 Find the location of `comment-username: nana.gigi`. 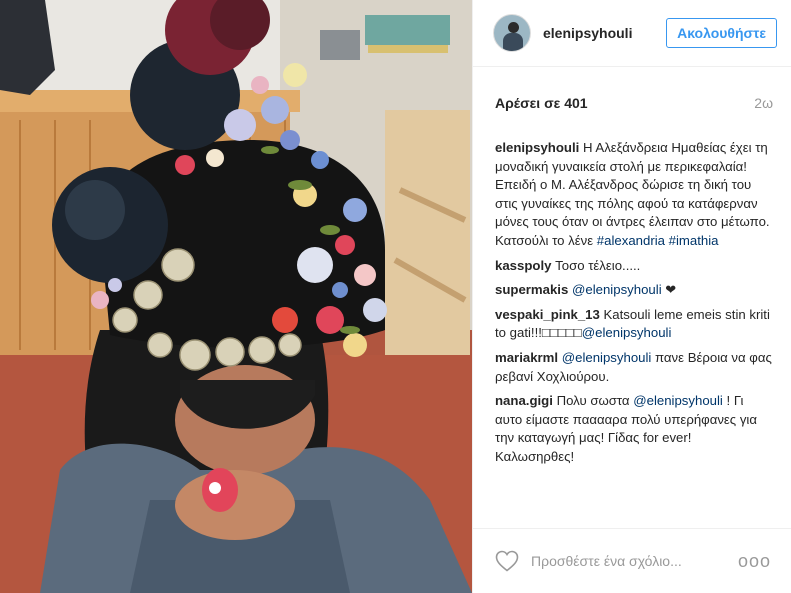

comment-username: nana.gigi is located at coordinates (524, 400).